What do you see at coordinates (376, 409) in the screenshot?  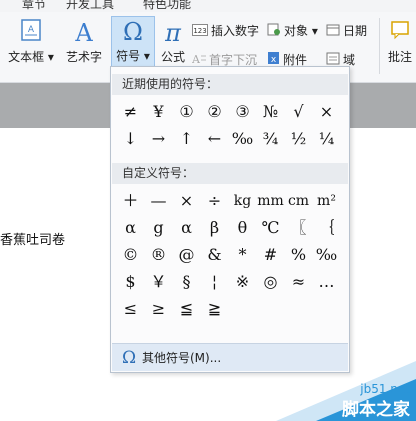 I see `watermark-brand: 脚本之家` at bounding box center [376, 409].